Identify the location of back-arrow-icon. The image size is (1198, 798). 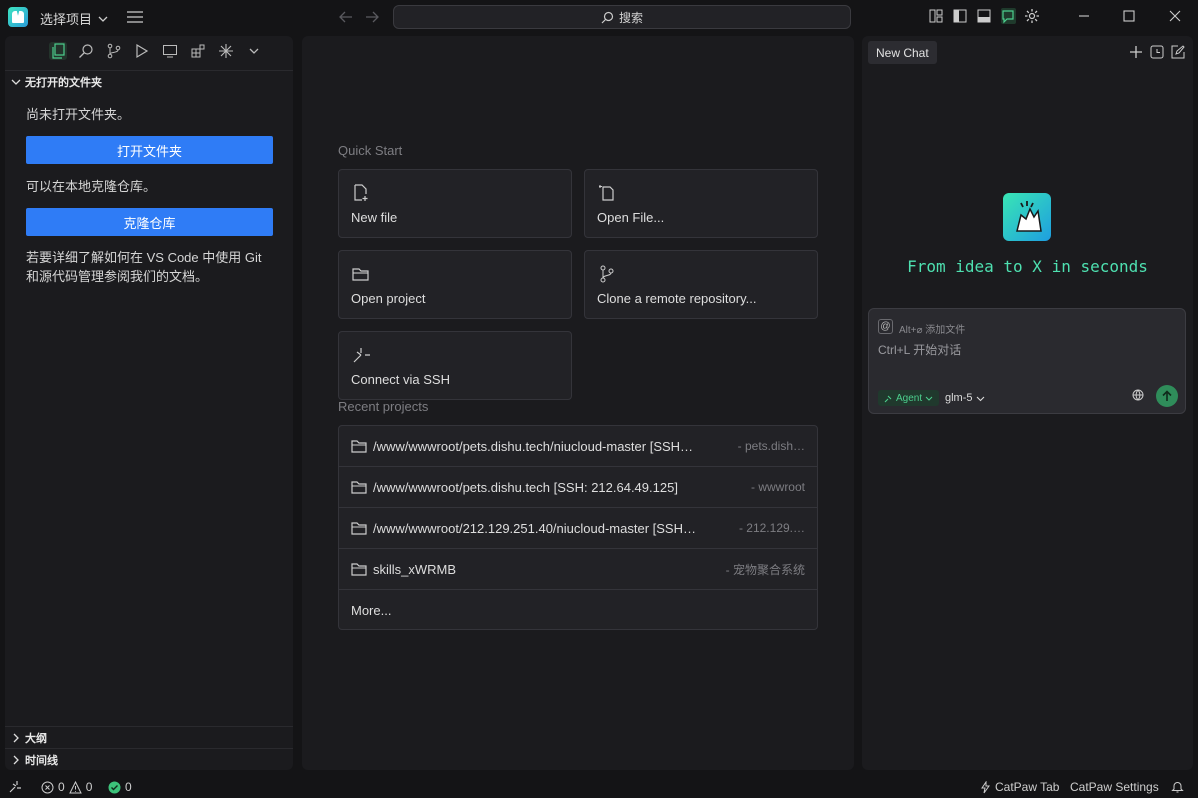
(346, 17).